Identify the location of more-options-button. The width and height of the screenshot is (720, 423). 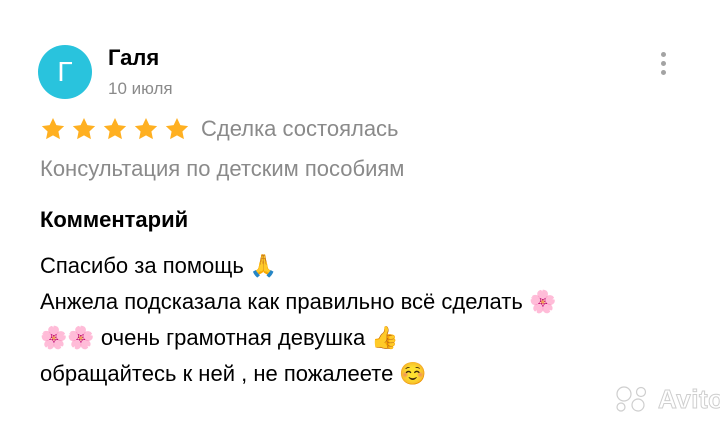
(663, 63).